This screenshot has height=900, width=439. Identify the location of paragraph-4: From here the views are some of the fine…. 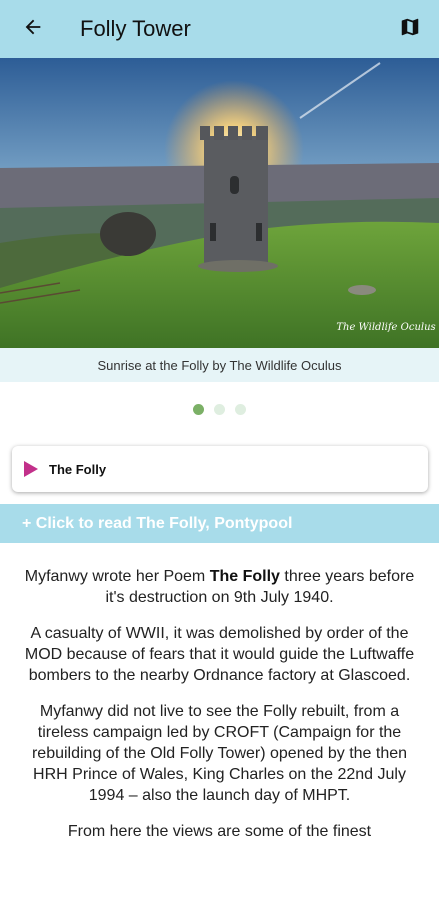
(219, 831).